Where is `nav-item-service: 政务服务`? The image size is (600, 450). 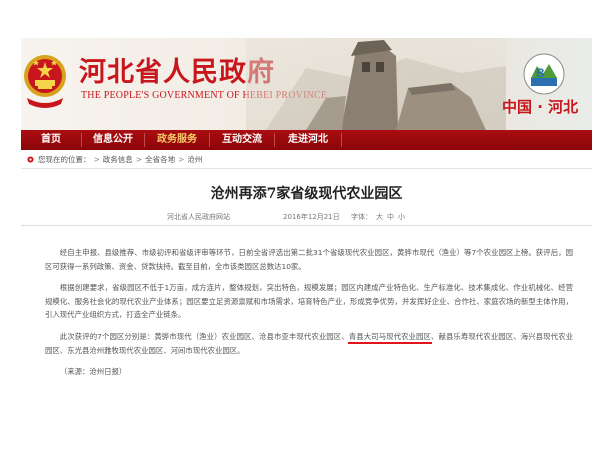 nav-item-service: 政务服务 is located at coordinates (177, 140).